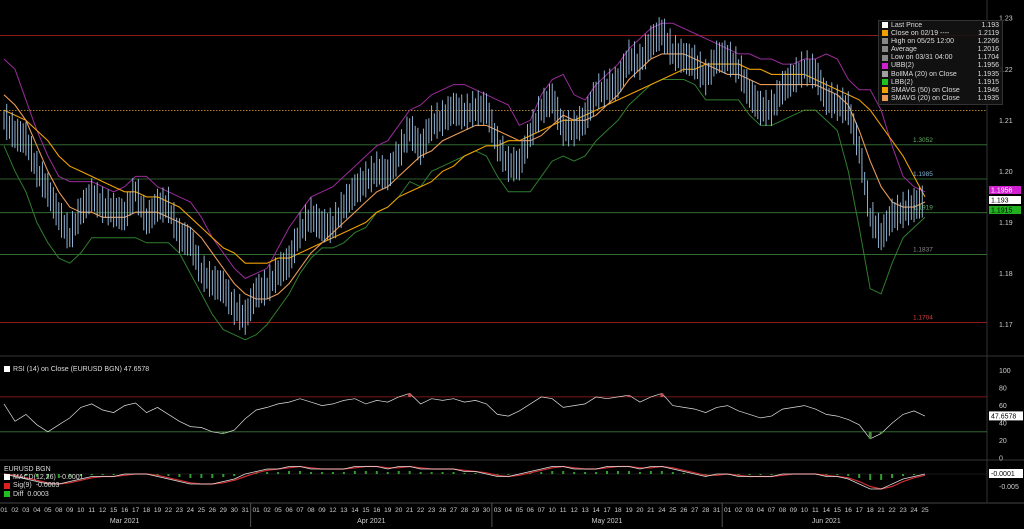  What do you see at coordinates (1002, 211) in the screenshot?
I see `lbb-value-tag: 1.1915` at bounding box center [1002, 211].